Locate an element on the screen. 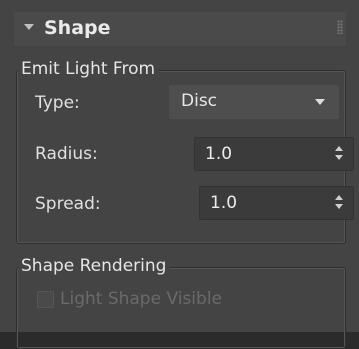 Image resolution: width=359 pixels, height=349 pixels. dropdown-caret-icon is located at coordinates (320, 102).